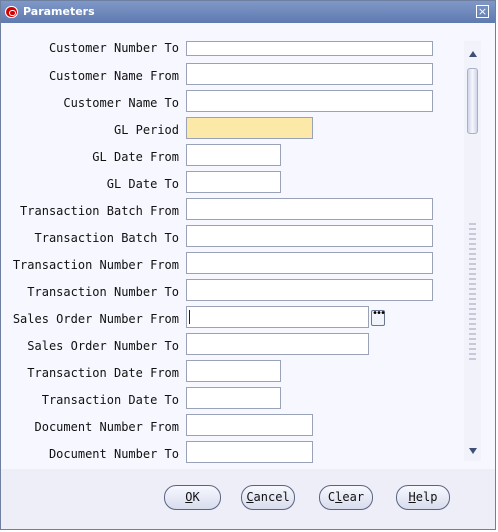 This screenshot has height=532, width=498. I want to click on document-number-to-field, so click(249, 452).